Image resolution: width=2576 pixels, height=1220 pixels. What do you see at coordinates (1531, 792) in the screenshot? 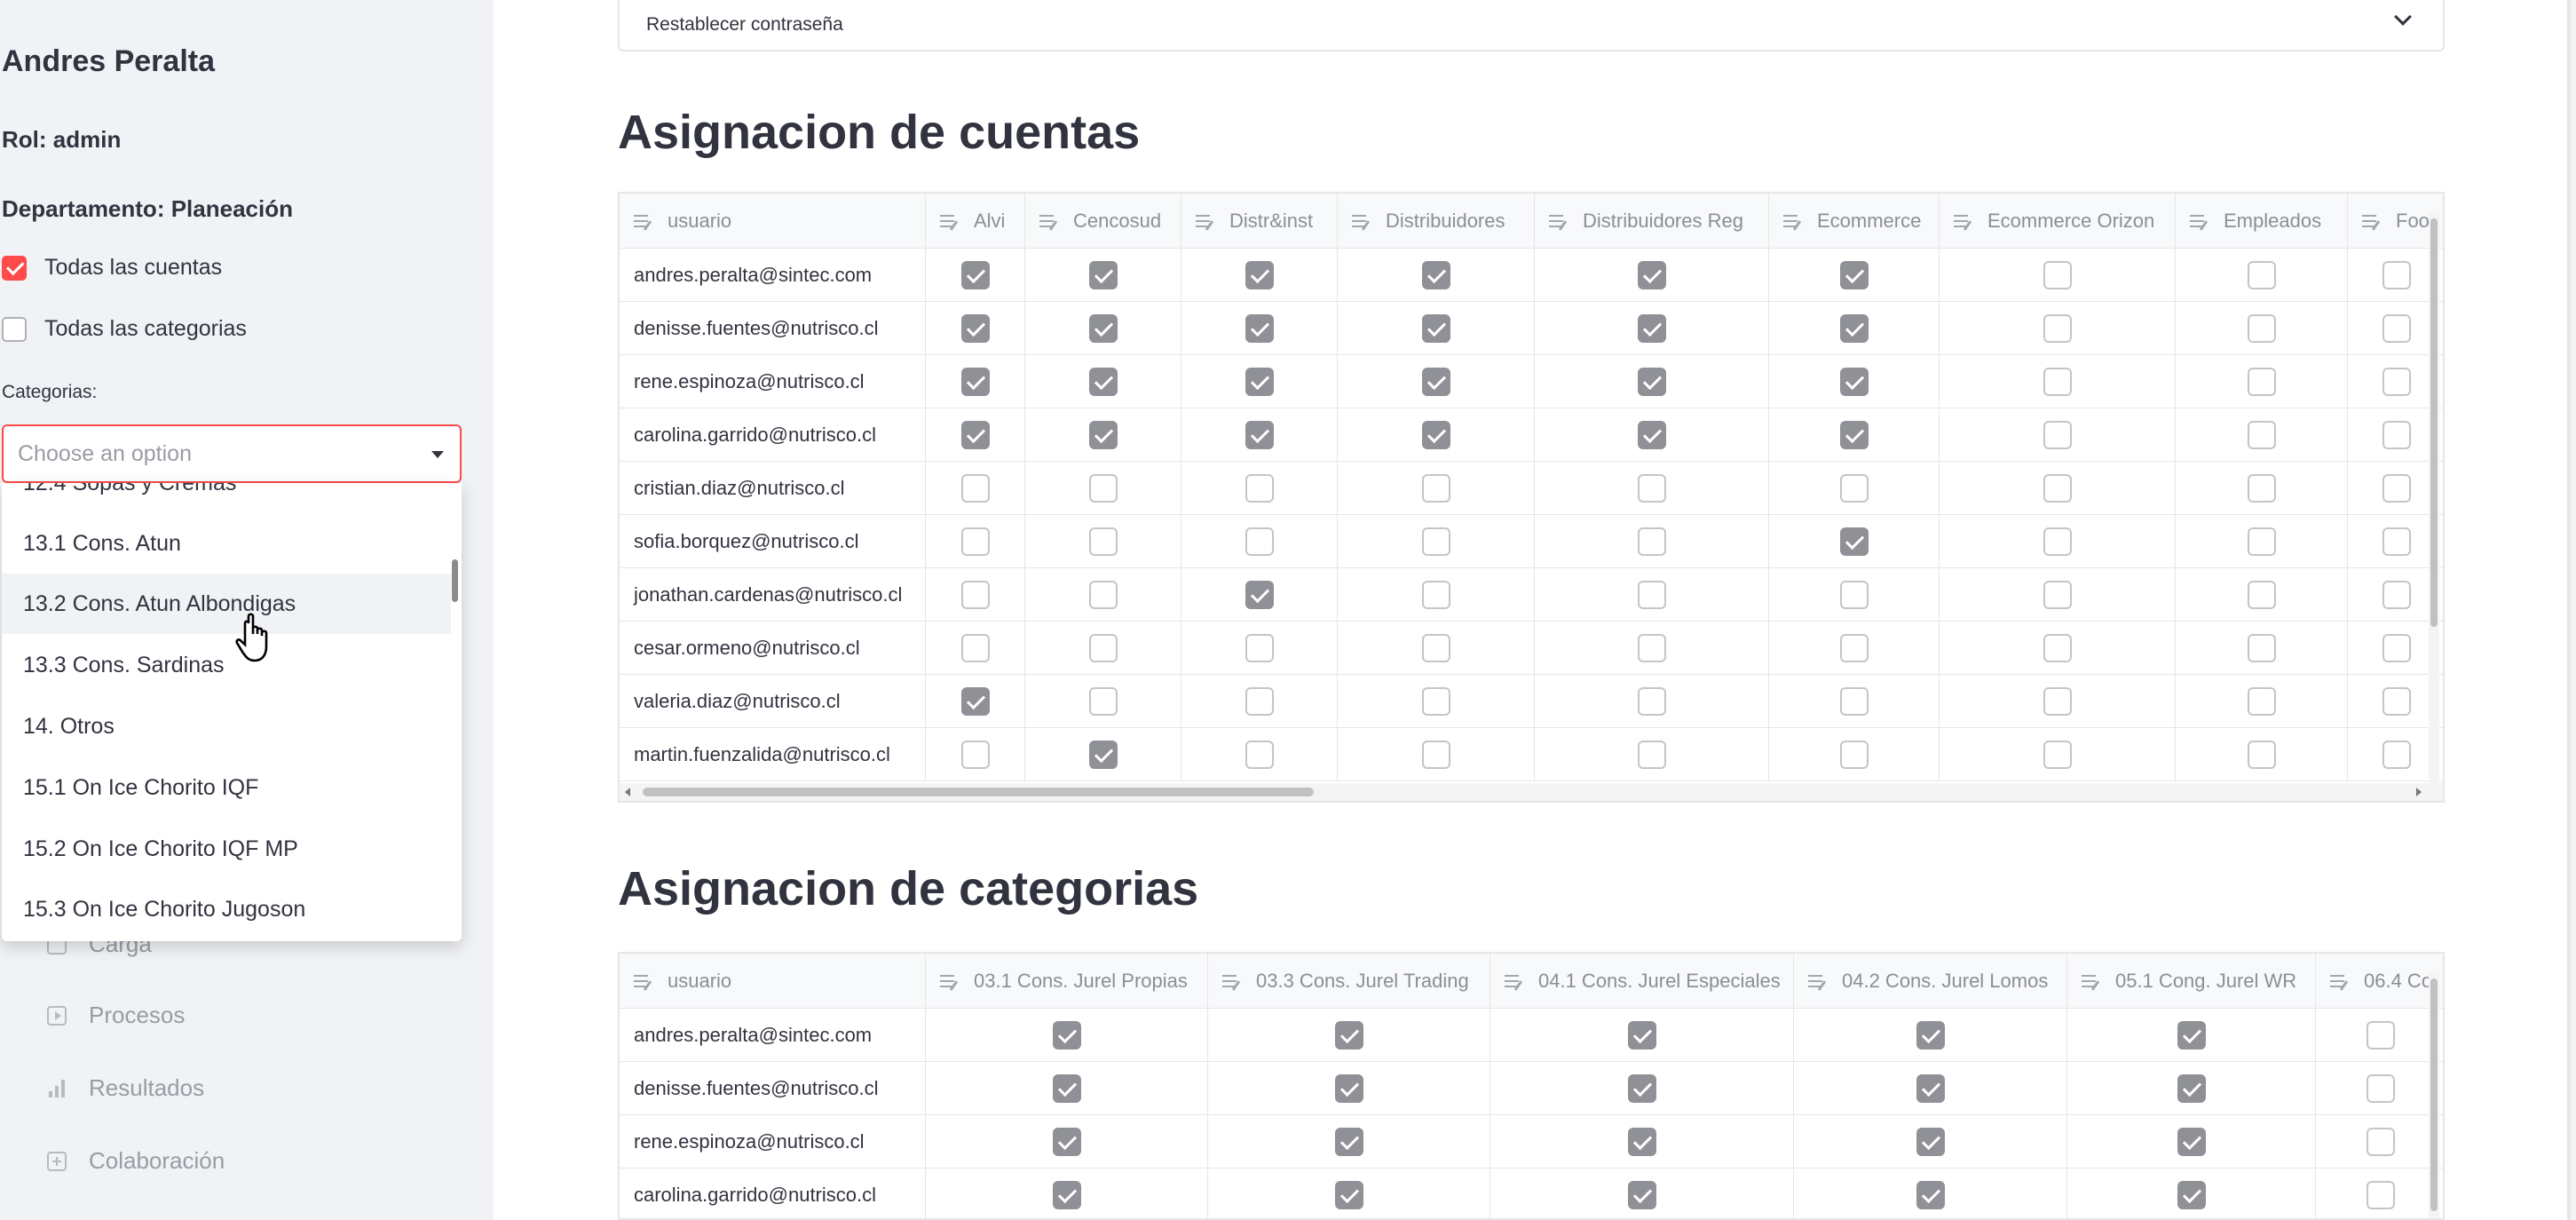
I see `horizontal-scrollbar` at bounding box center [1531, 792].